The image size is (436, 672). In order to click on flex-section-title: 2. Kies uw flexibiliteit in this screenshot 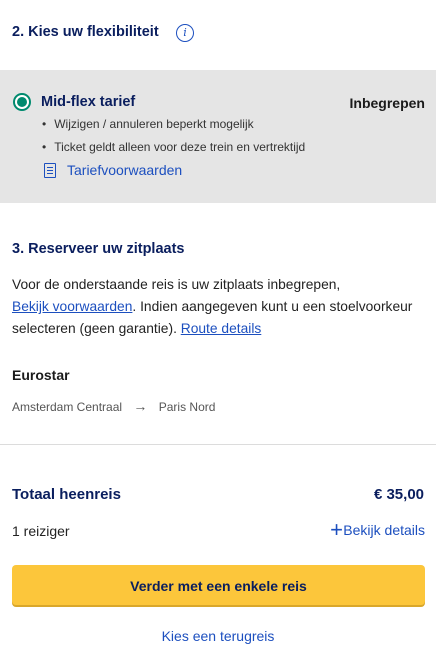, I will do `click(85, 32)`.